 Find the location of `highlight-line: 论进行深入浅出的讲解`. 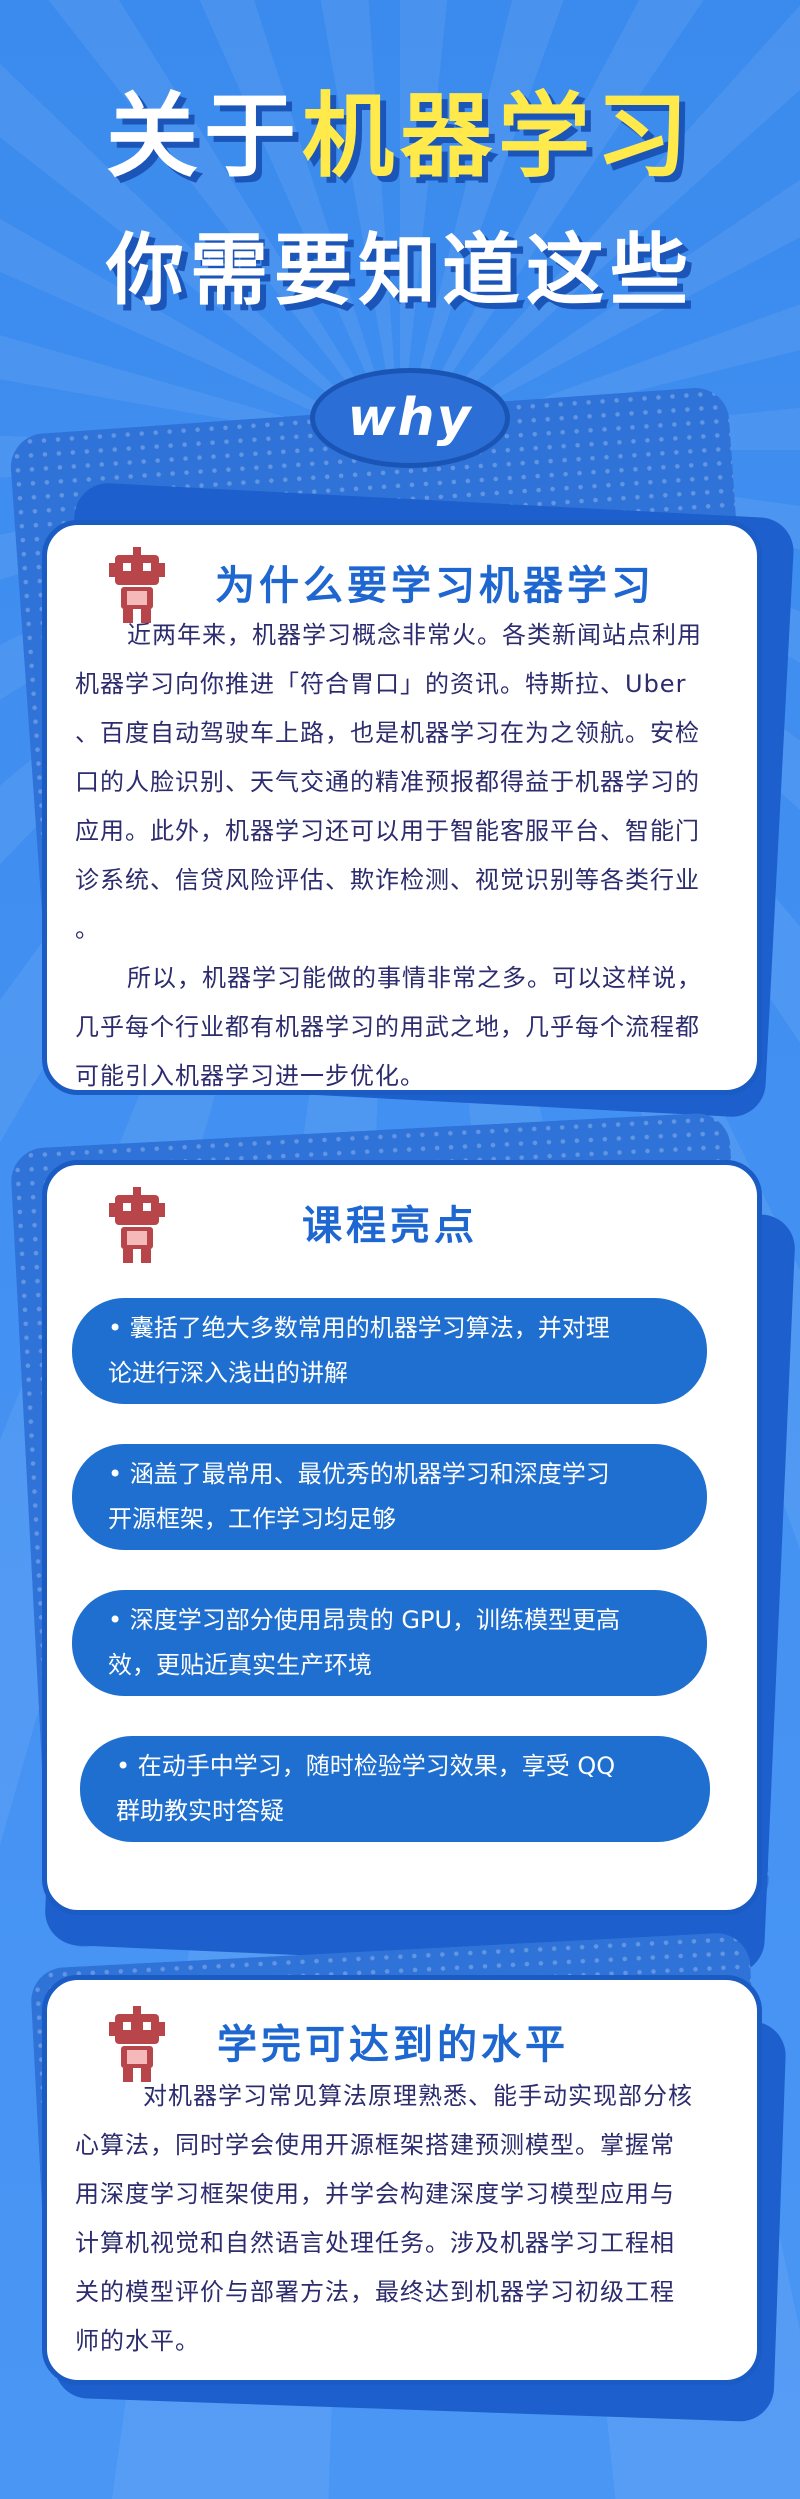

highlight-line: 论进行深入浅出的讲解 is located at coordinates (228, 1373).